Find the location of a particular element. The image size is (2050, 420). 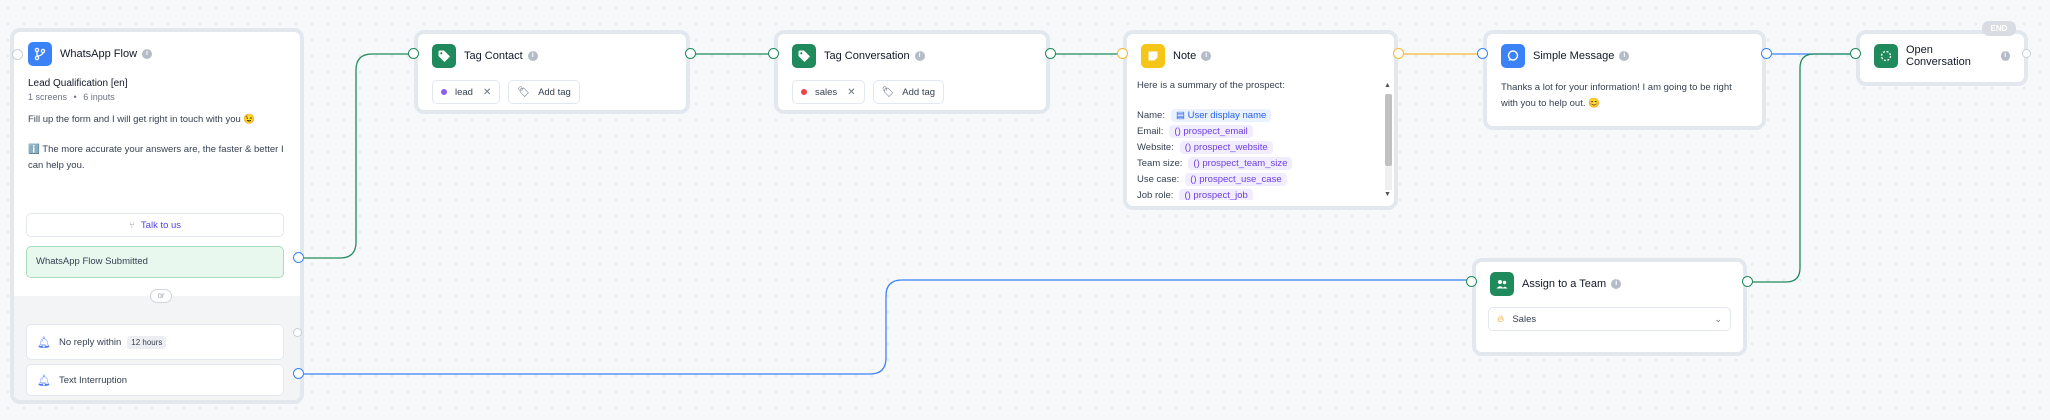

node-title: Simple Message is located at coordinates (1574, 56).